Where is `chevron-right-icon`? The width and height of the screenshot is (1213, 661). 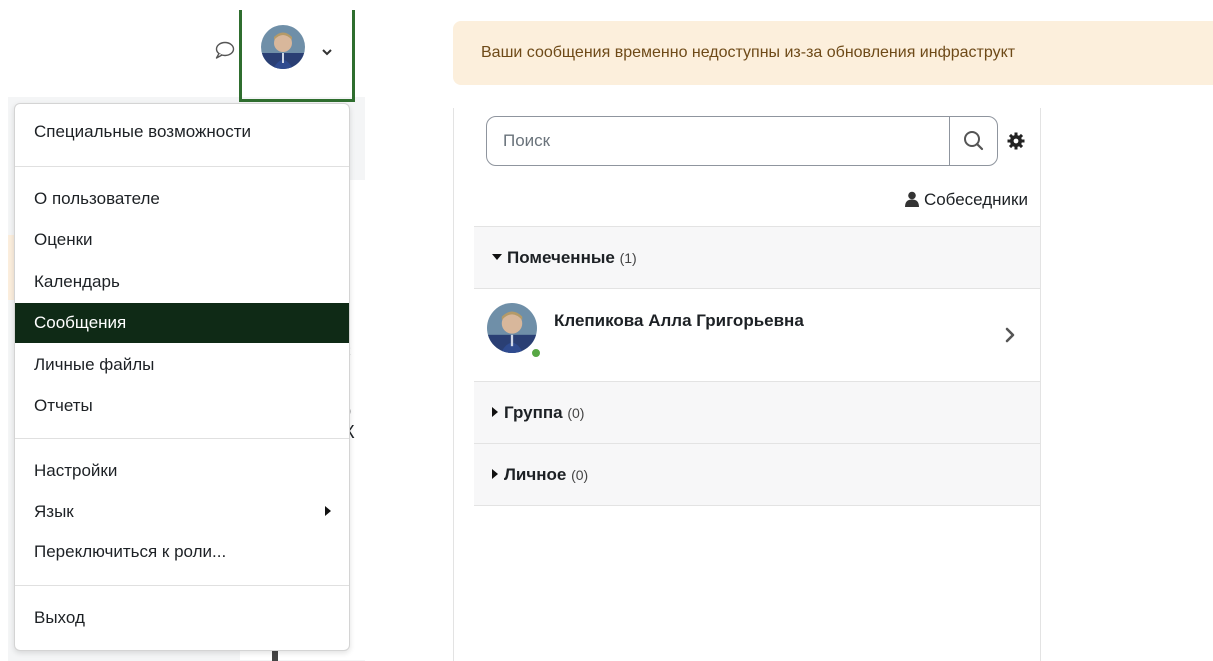 chevron-right-icon is located at coordinates (1010, 335).